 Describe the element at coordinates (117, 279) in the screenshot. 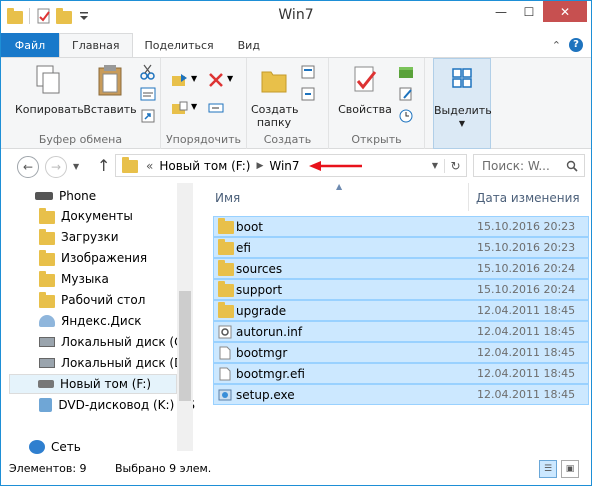

I see `nav-item-music: Музыка` at that location.